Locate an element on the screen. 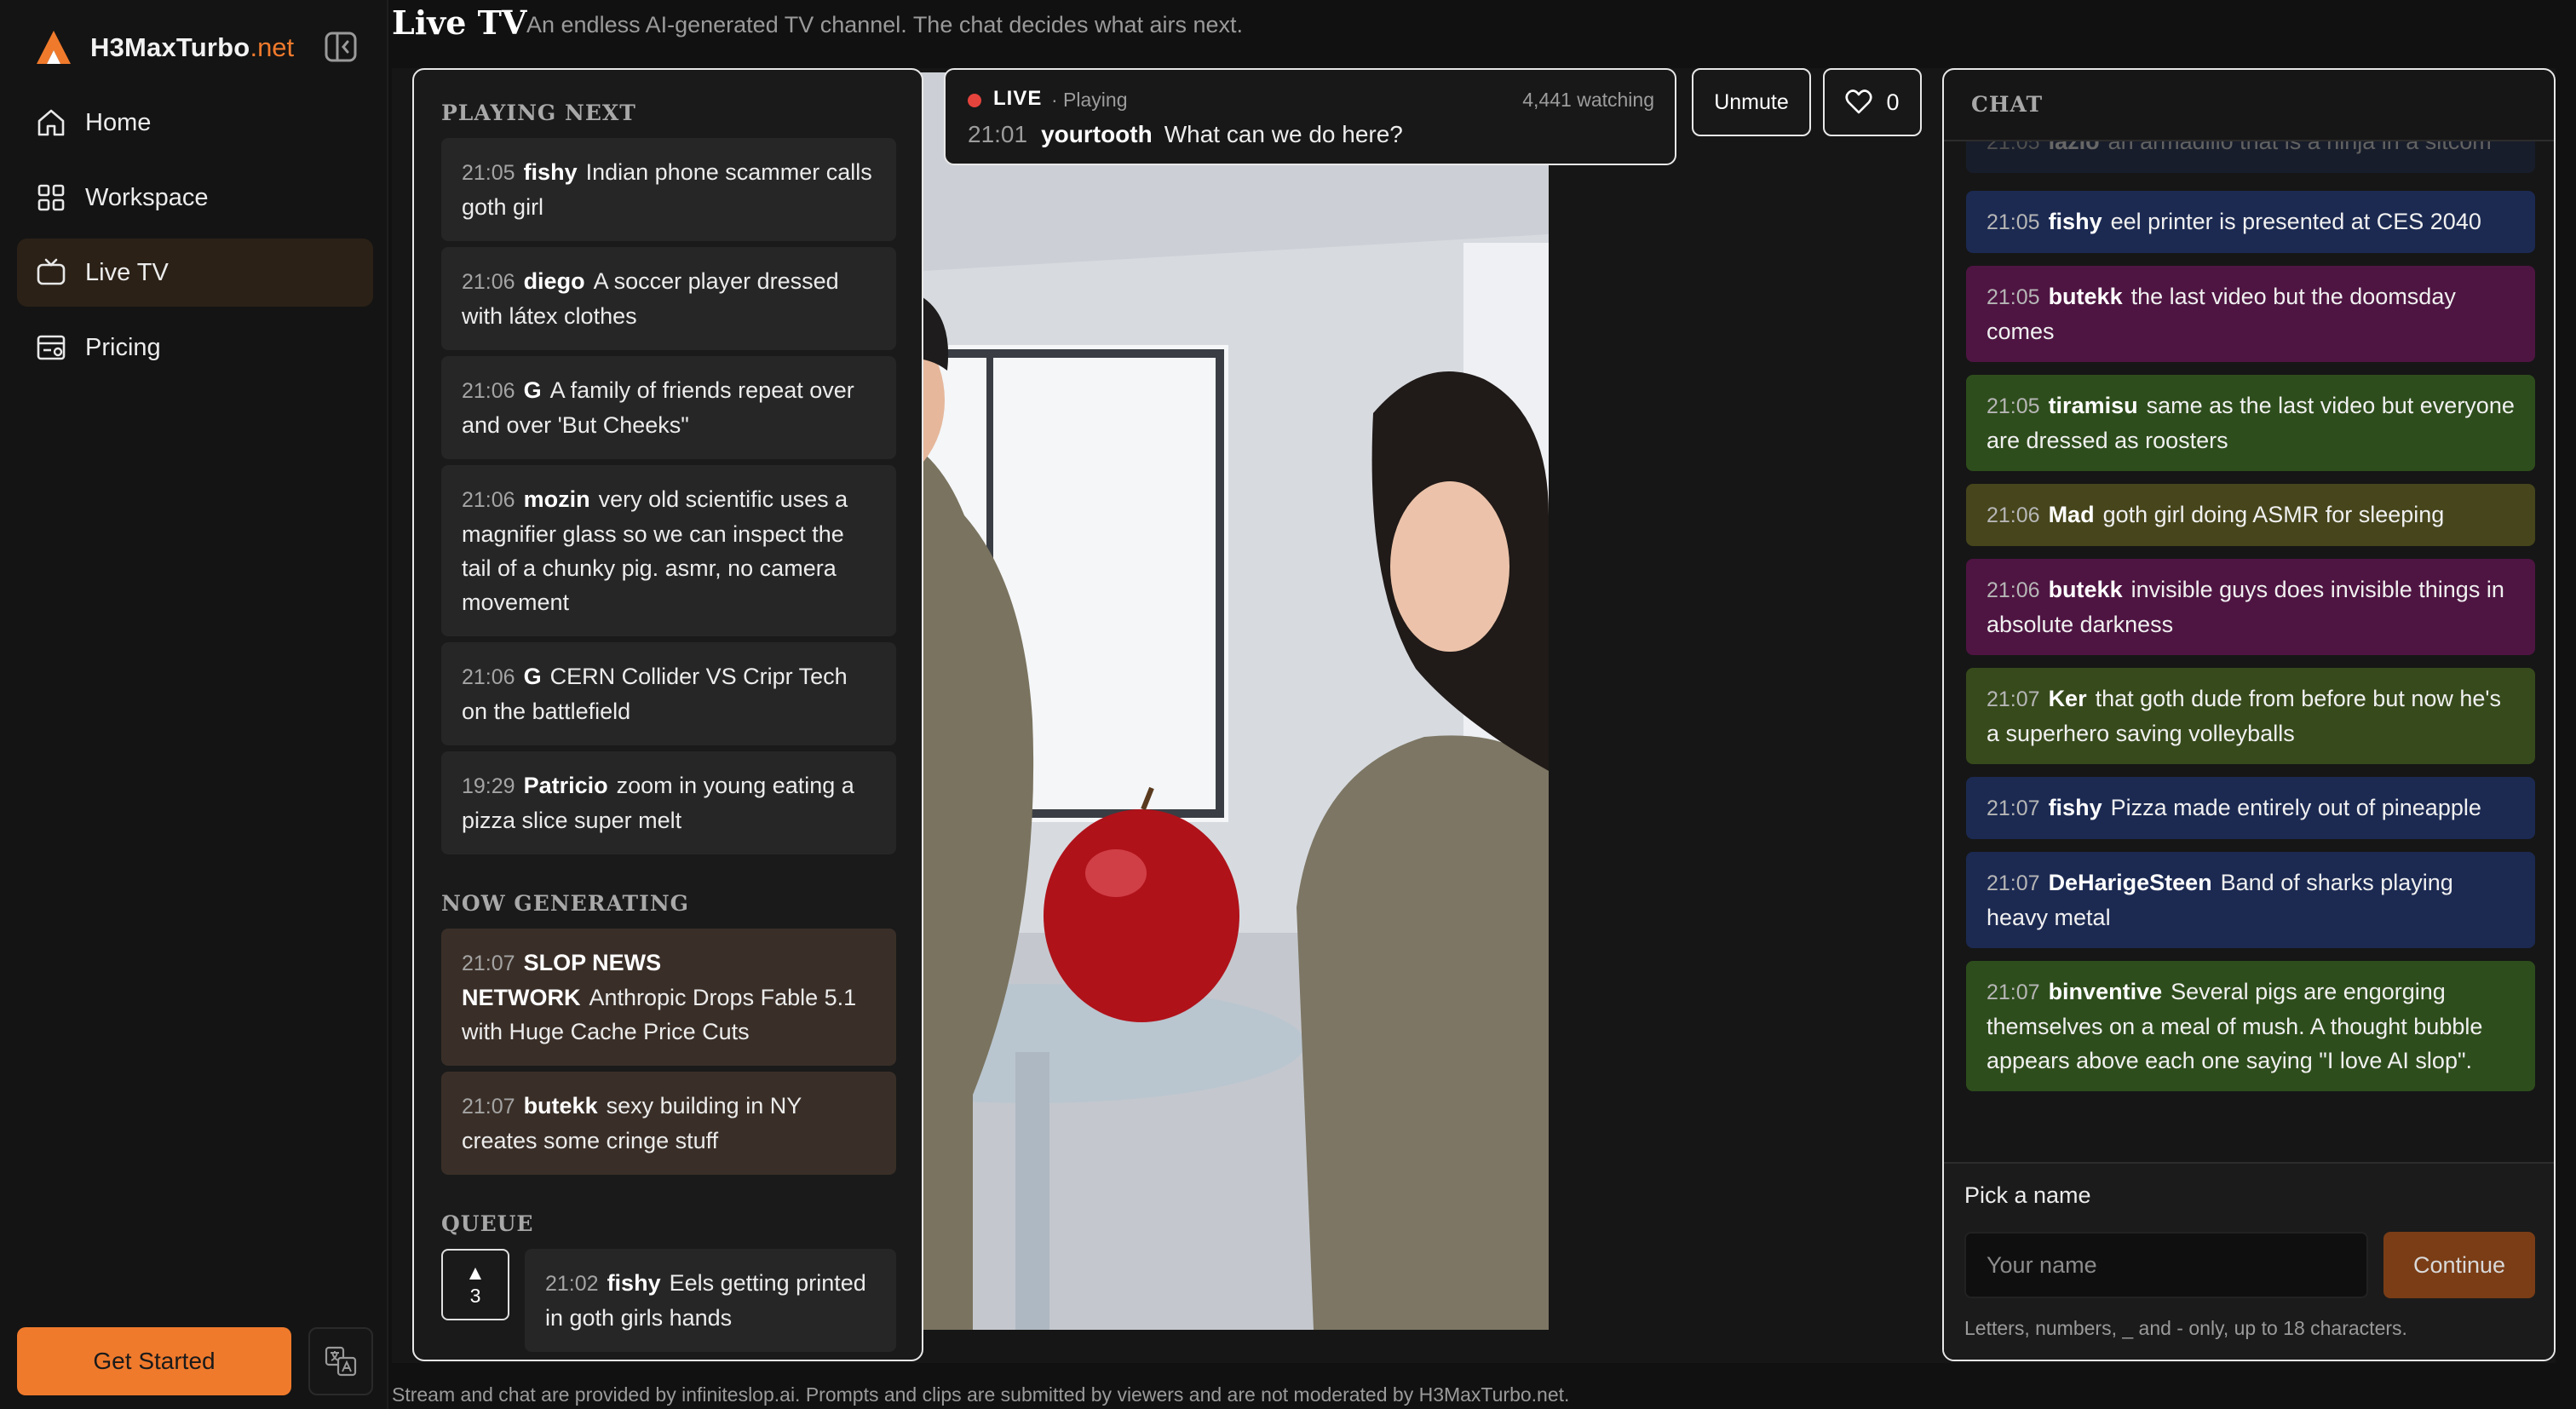 The width and height of the screenshot is (2576, 1409). sidebar-toggle-icon is located at coordinates (341, 47).